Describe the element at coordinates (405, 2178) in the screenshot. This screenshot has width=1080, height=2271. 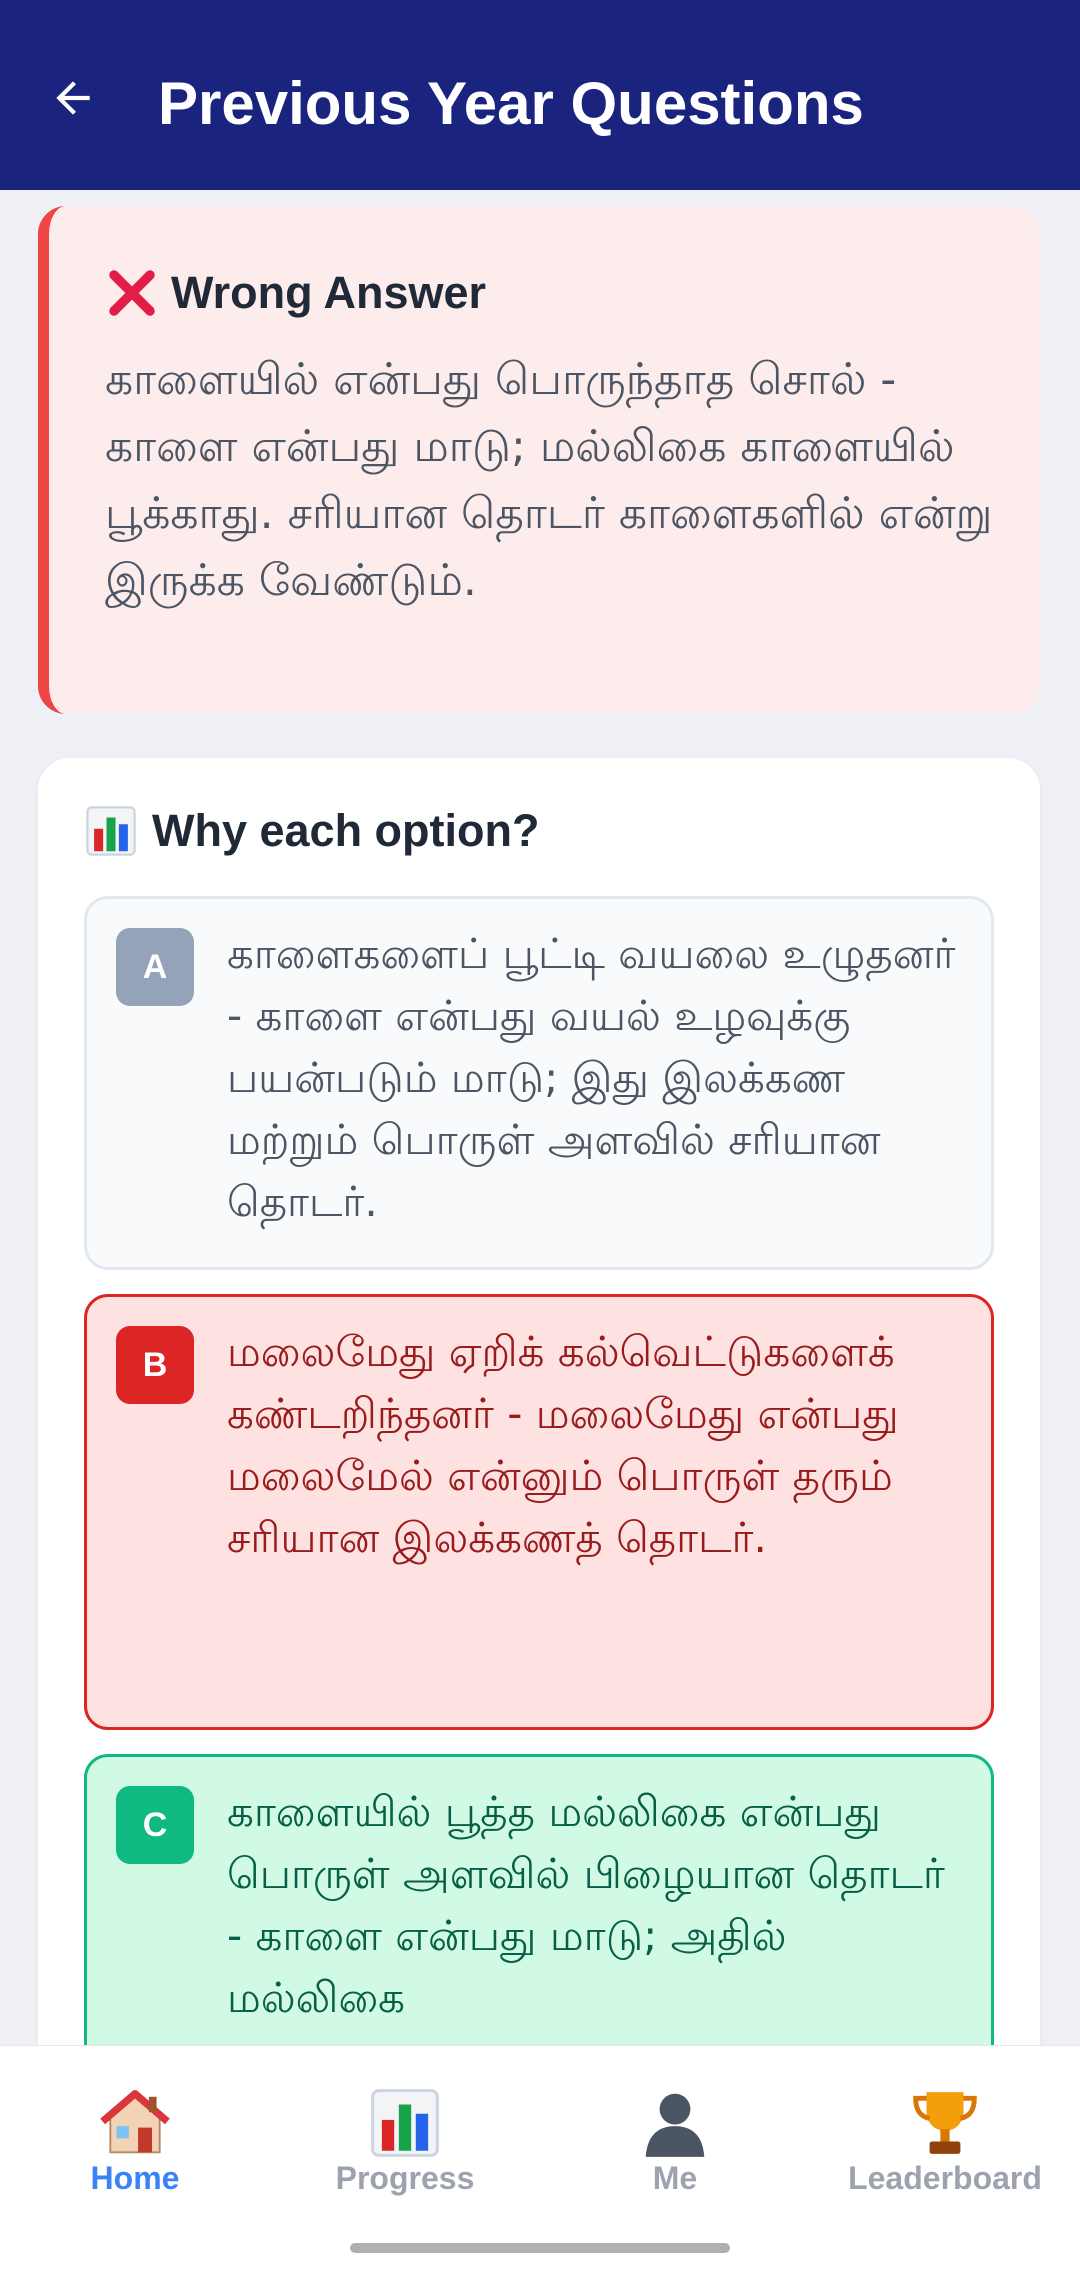
I see `nav-progress-label: Progress` at that location.